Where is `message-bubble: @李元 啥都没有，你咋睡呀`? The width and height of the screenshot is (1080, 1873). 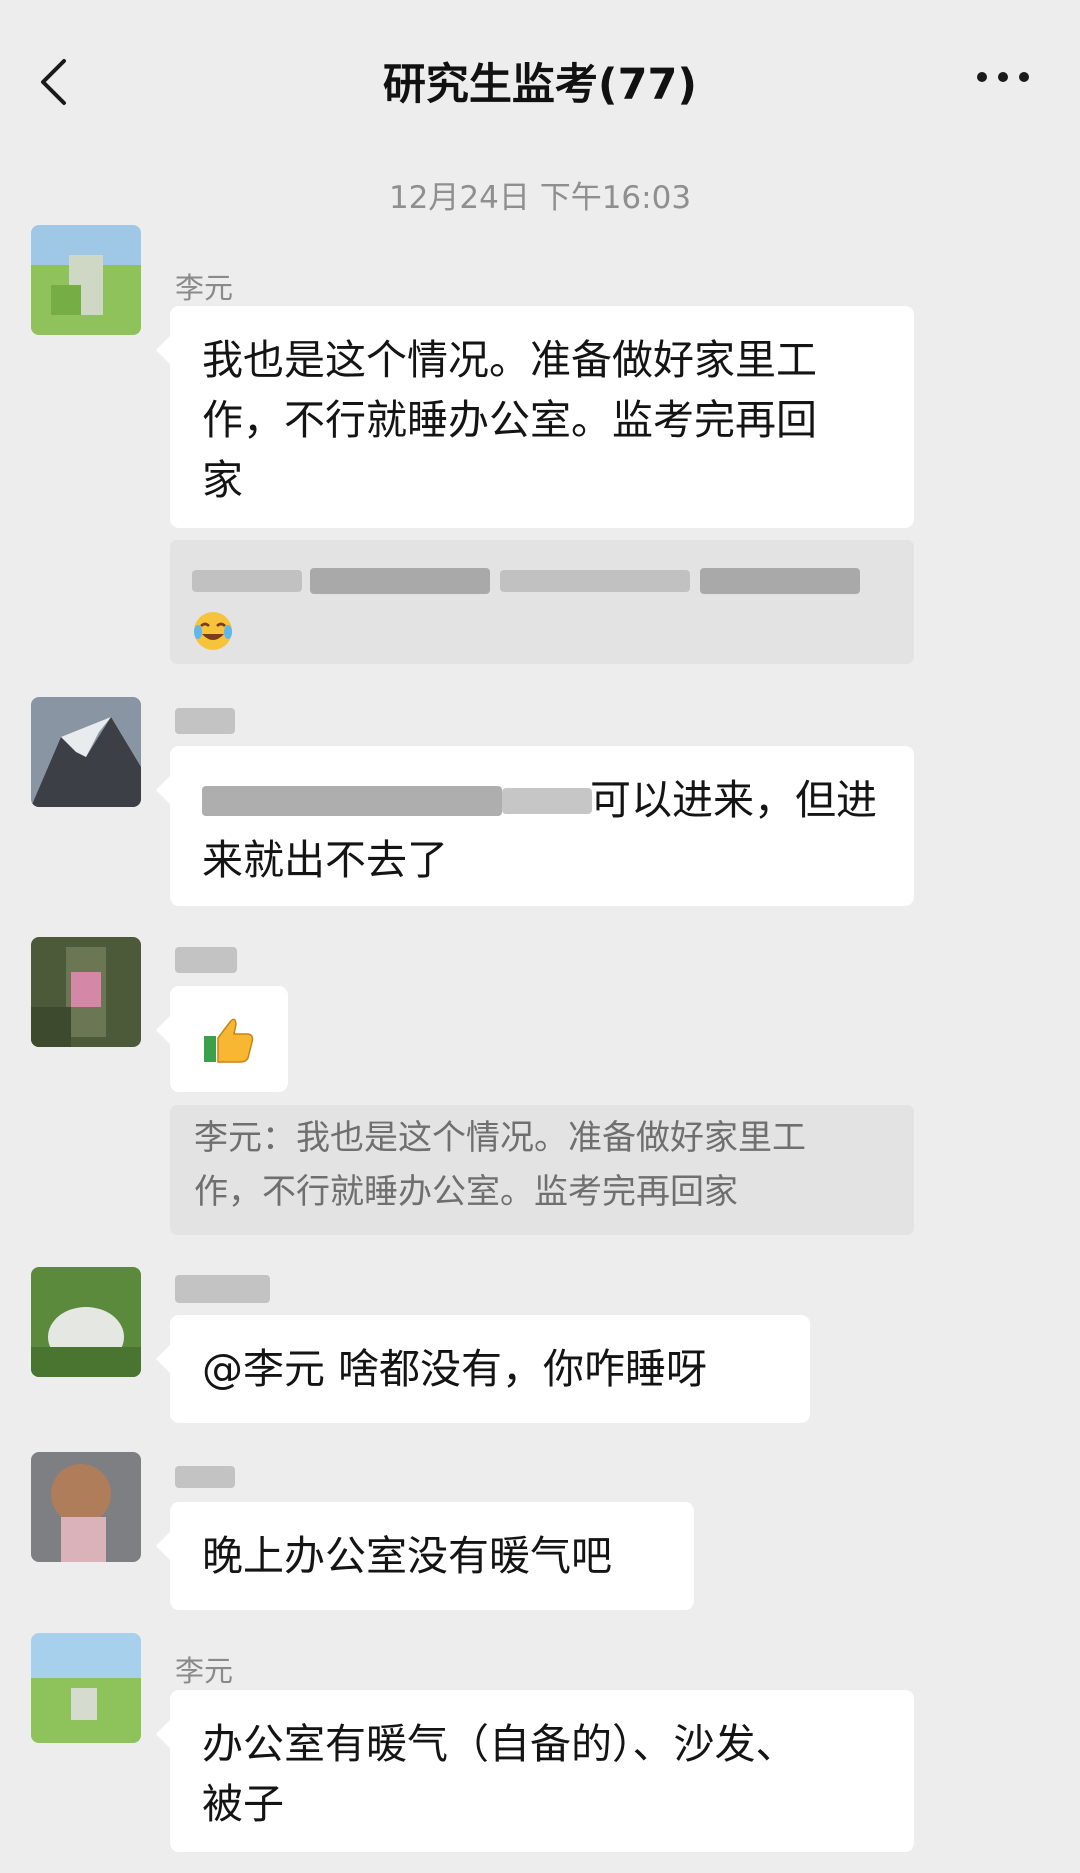 message-bubble: @李元 啥都没有，你咋睡呀 is located at coordinates (483, 1369).